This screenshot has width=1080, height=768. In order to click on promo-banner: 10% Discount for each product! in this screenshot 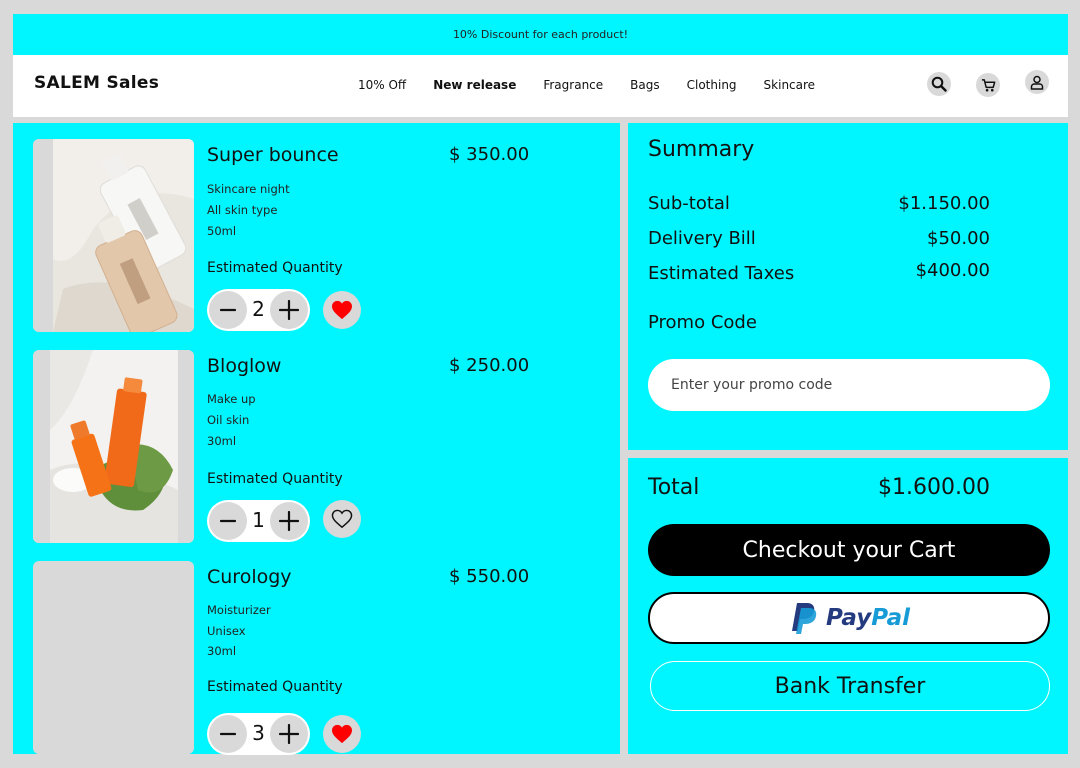, I will do `click(540, 34)`.